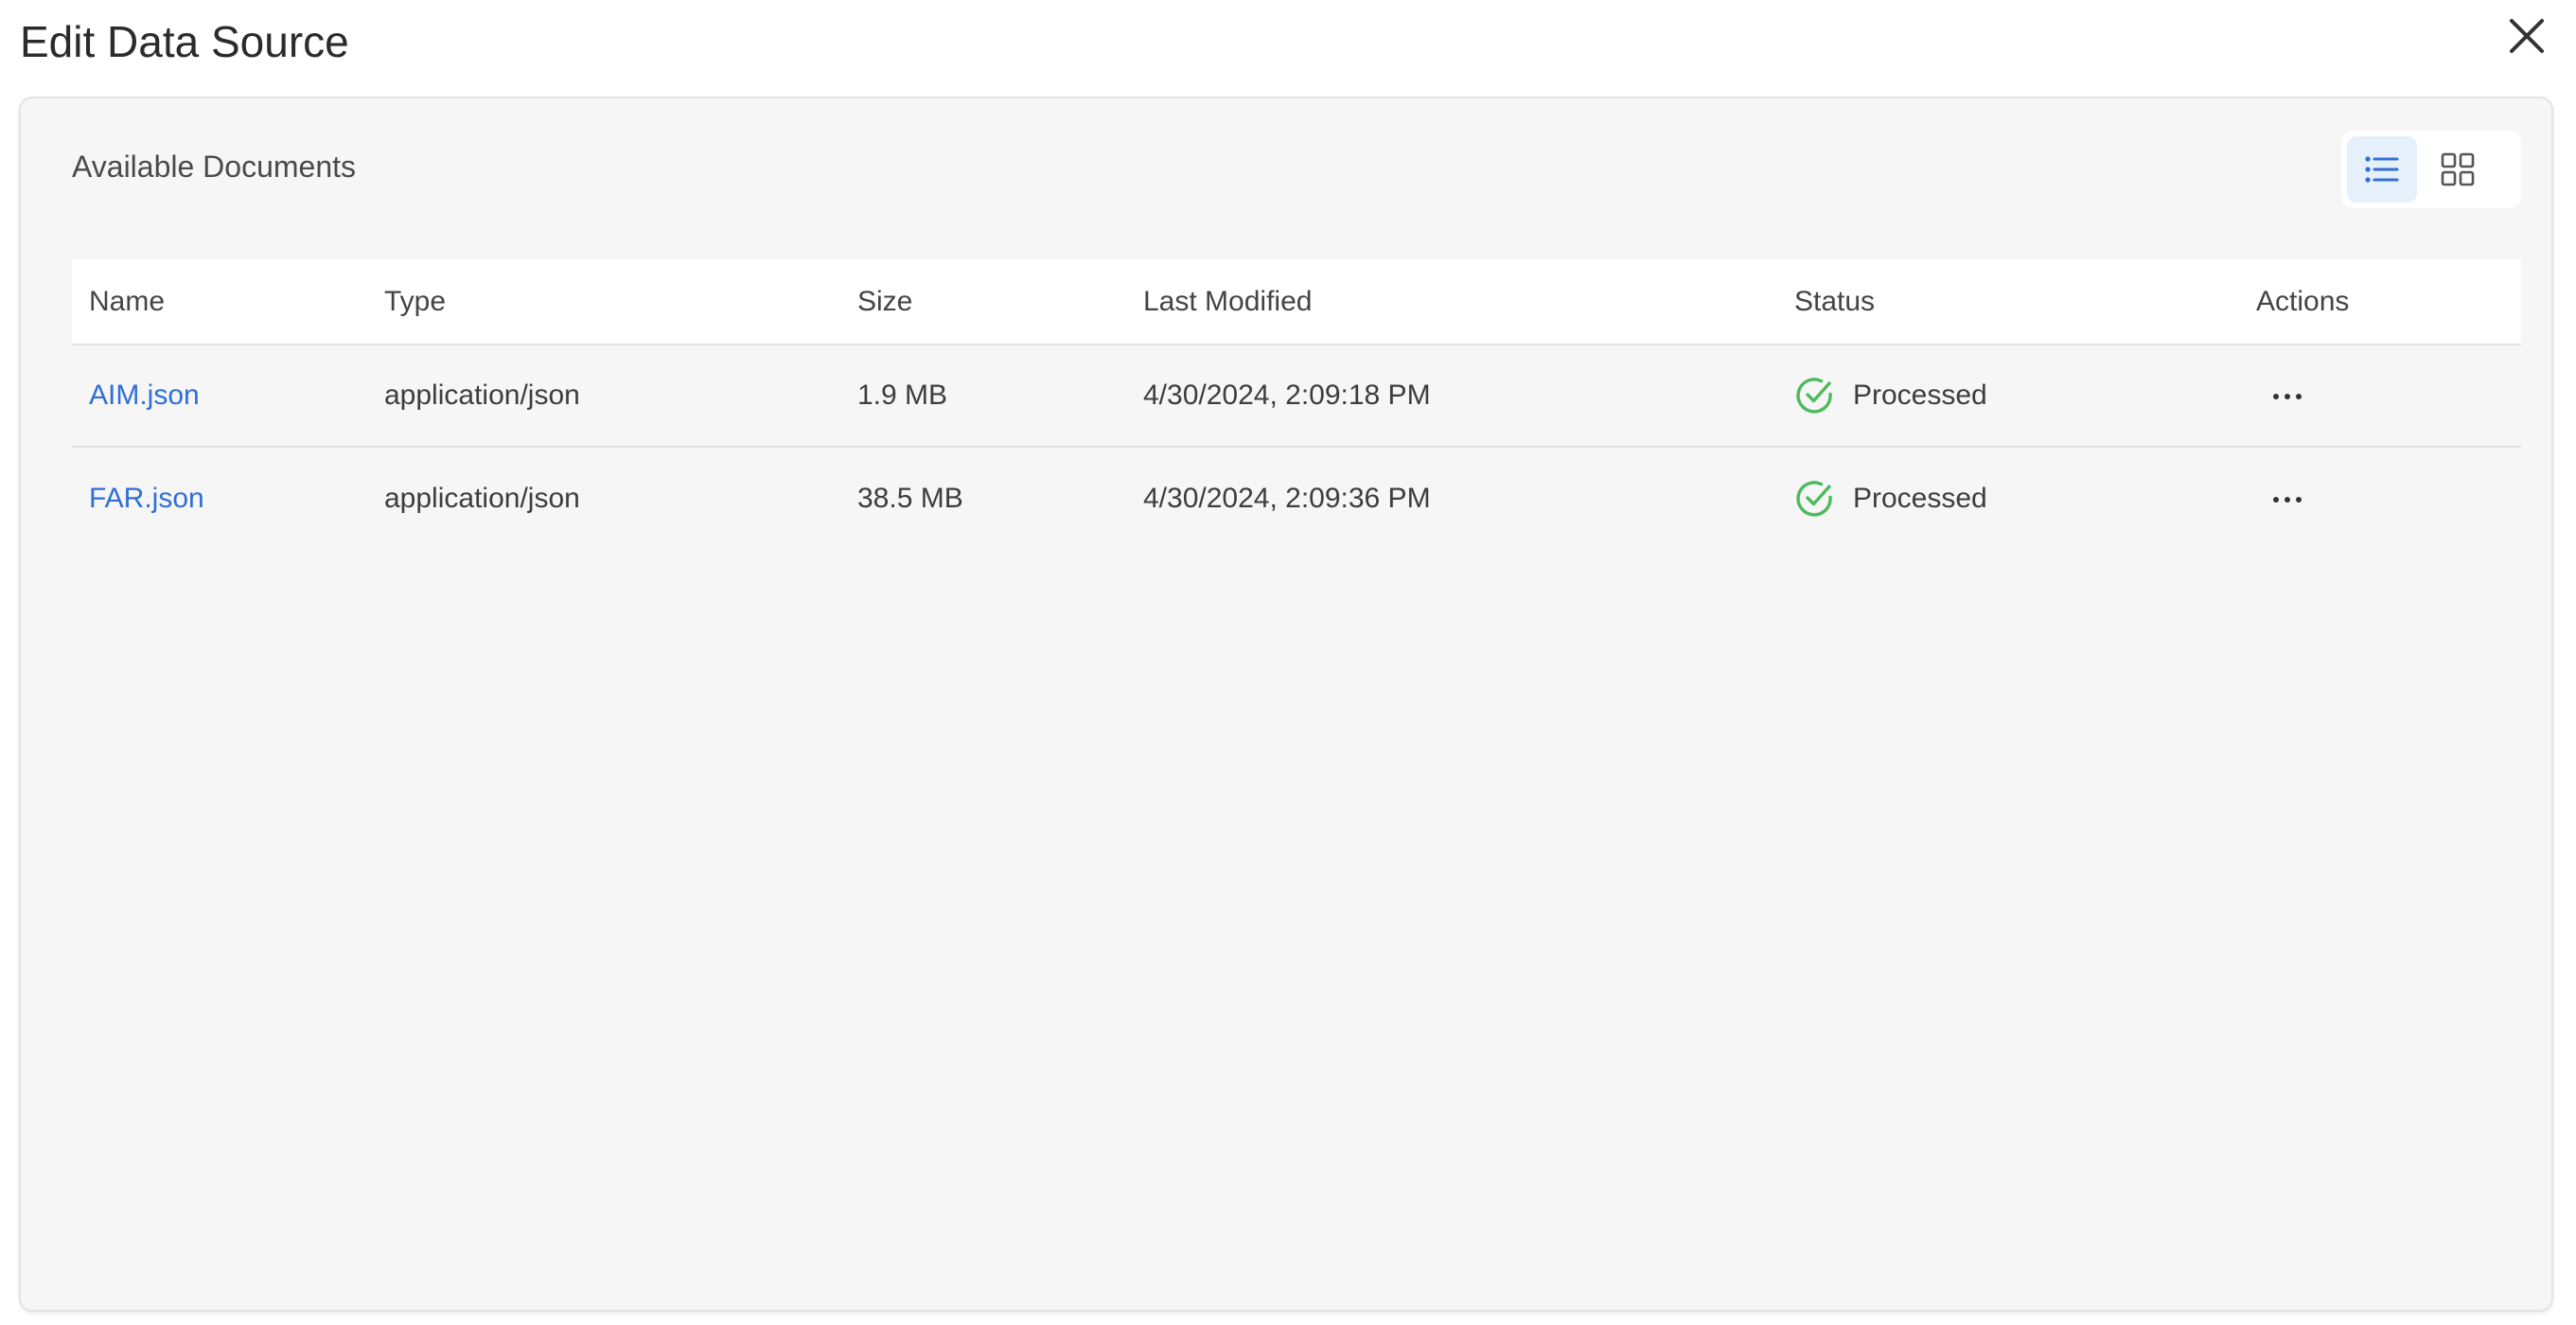 Image resolution: width=2576 pixels, height=1325 pixels. I want to click on column-header-size: Size, so click(983, 301).